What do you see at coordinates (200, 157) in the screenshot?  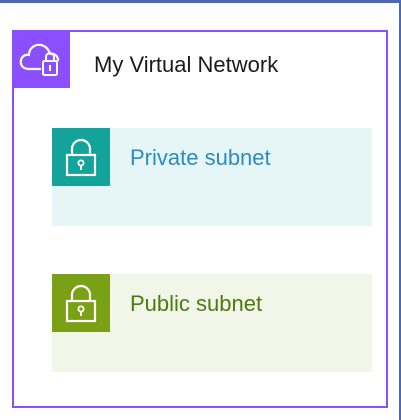 I see `private-subnet-label: Private subnet` at bounding box center [200, 157].